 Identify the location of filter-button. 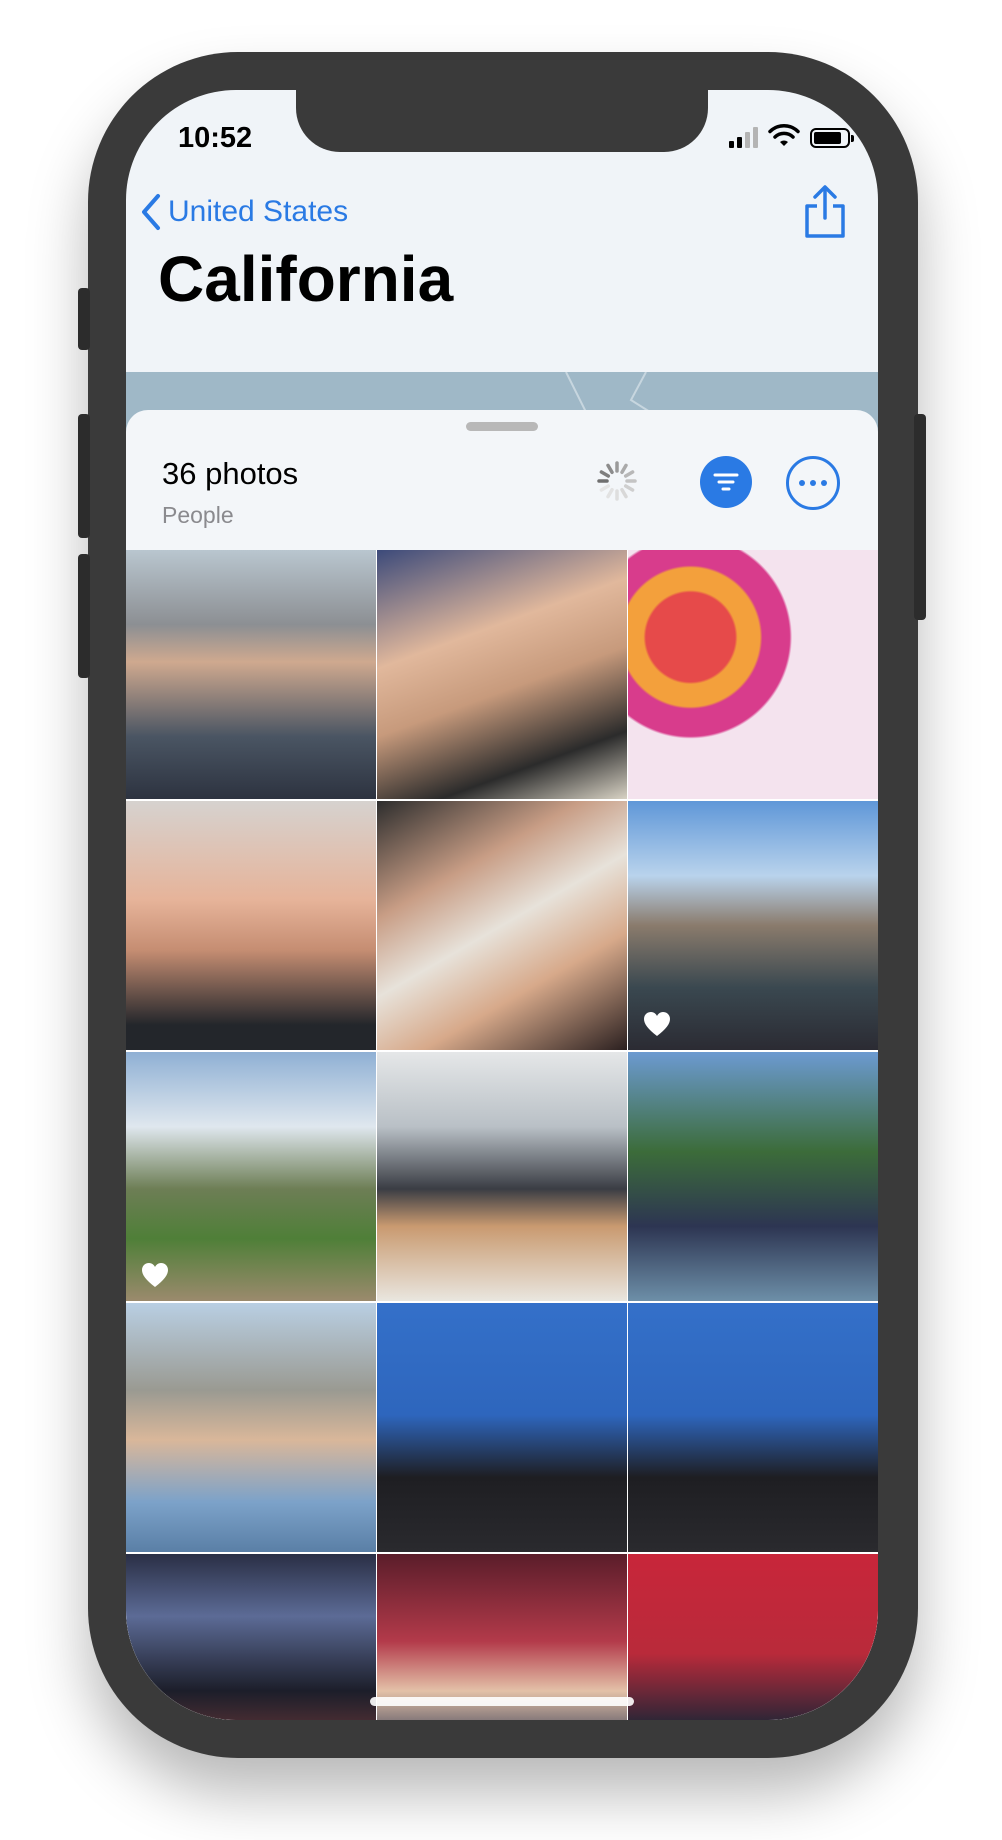
(726, 482).